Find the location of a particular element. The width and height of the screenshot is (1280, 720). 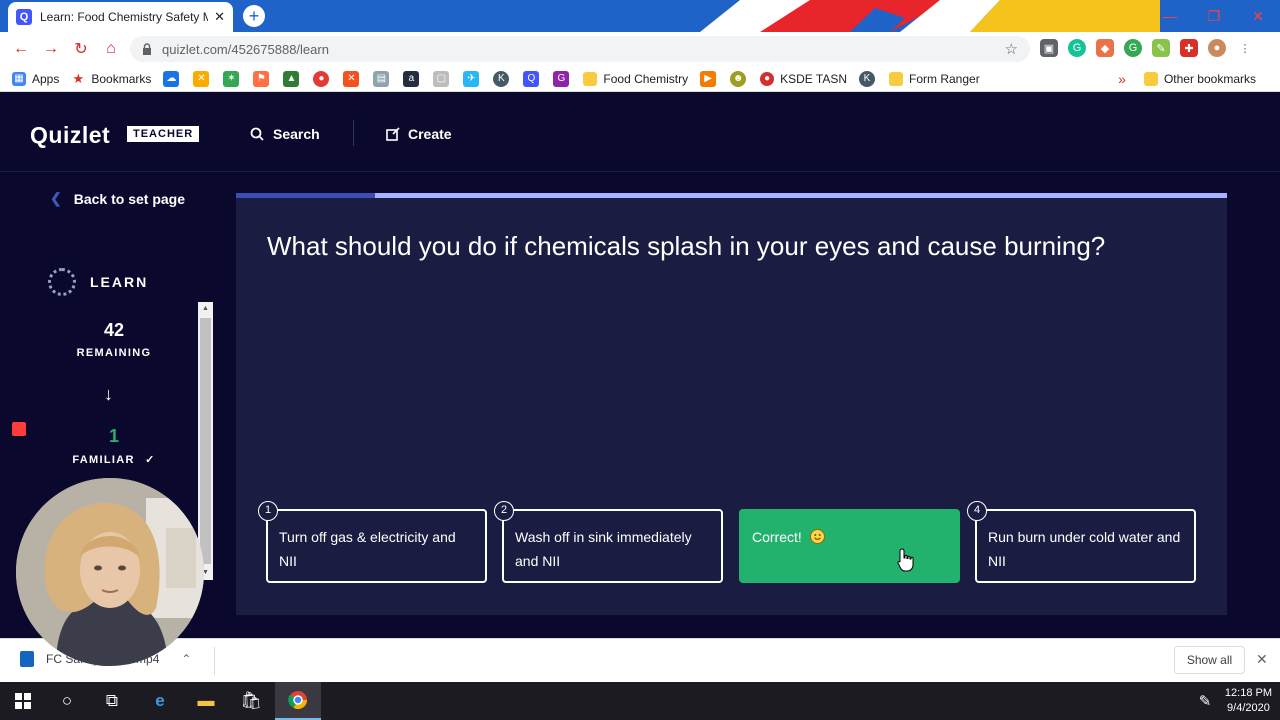

answer-number-badge: 2 is located at coordinates (504, 511).